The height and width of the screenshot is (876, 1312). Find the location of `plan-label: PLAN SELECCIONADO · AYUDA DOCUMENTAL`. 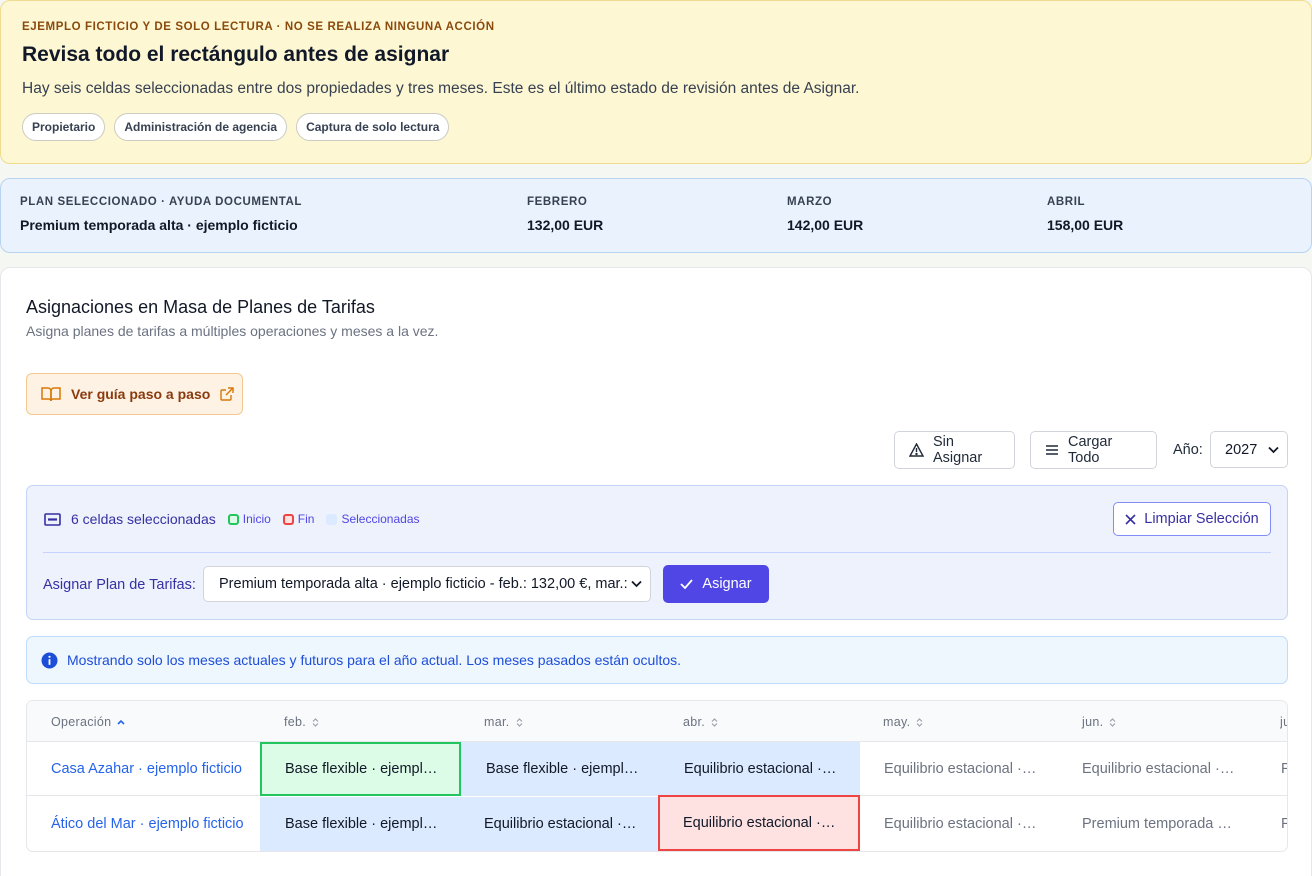

plan-label: PLAN SELECCIONADO · AYUDA DOCUMENTAL is located at coordinates (161, 202).